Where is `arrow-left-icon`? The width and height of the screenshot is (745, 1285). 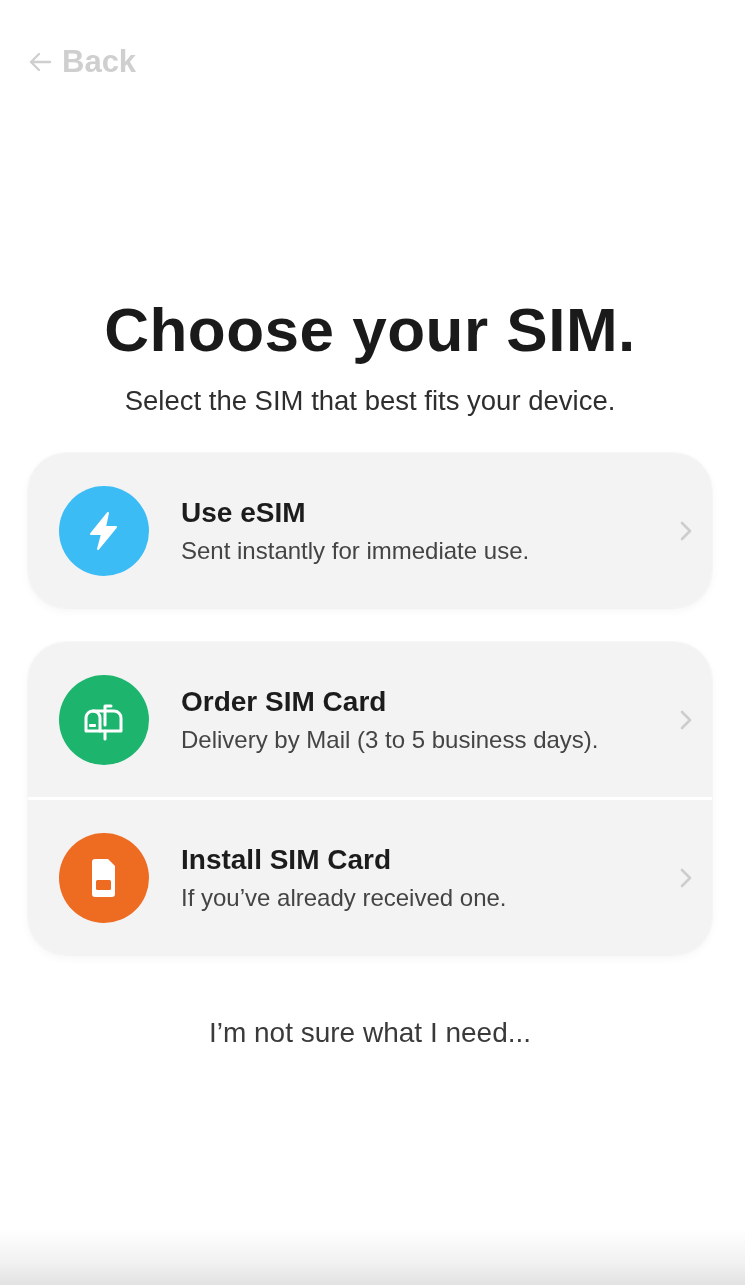
arrow-left-icon is located at coordinates (40, 62).